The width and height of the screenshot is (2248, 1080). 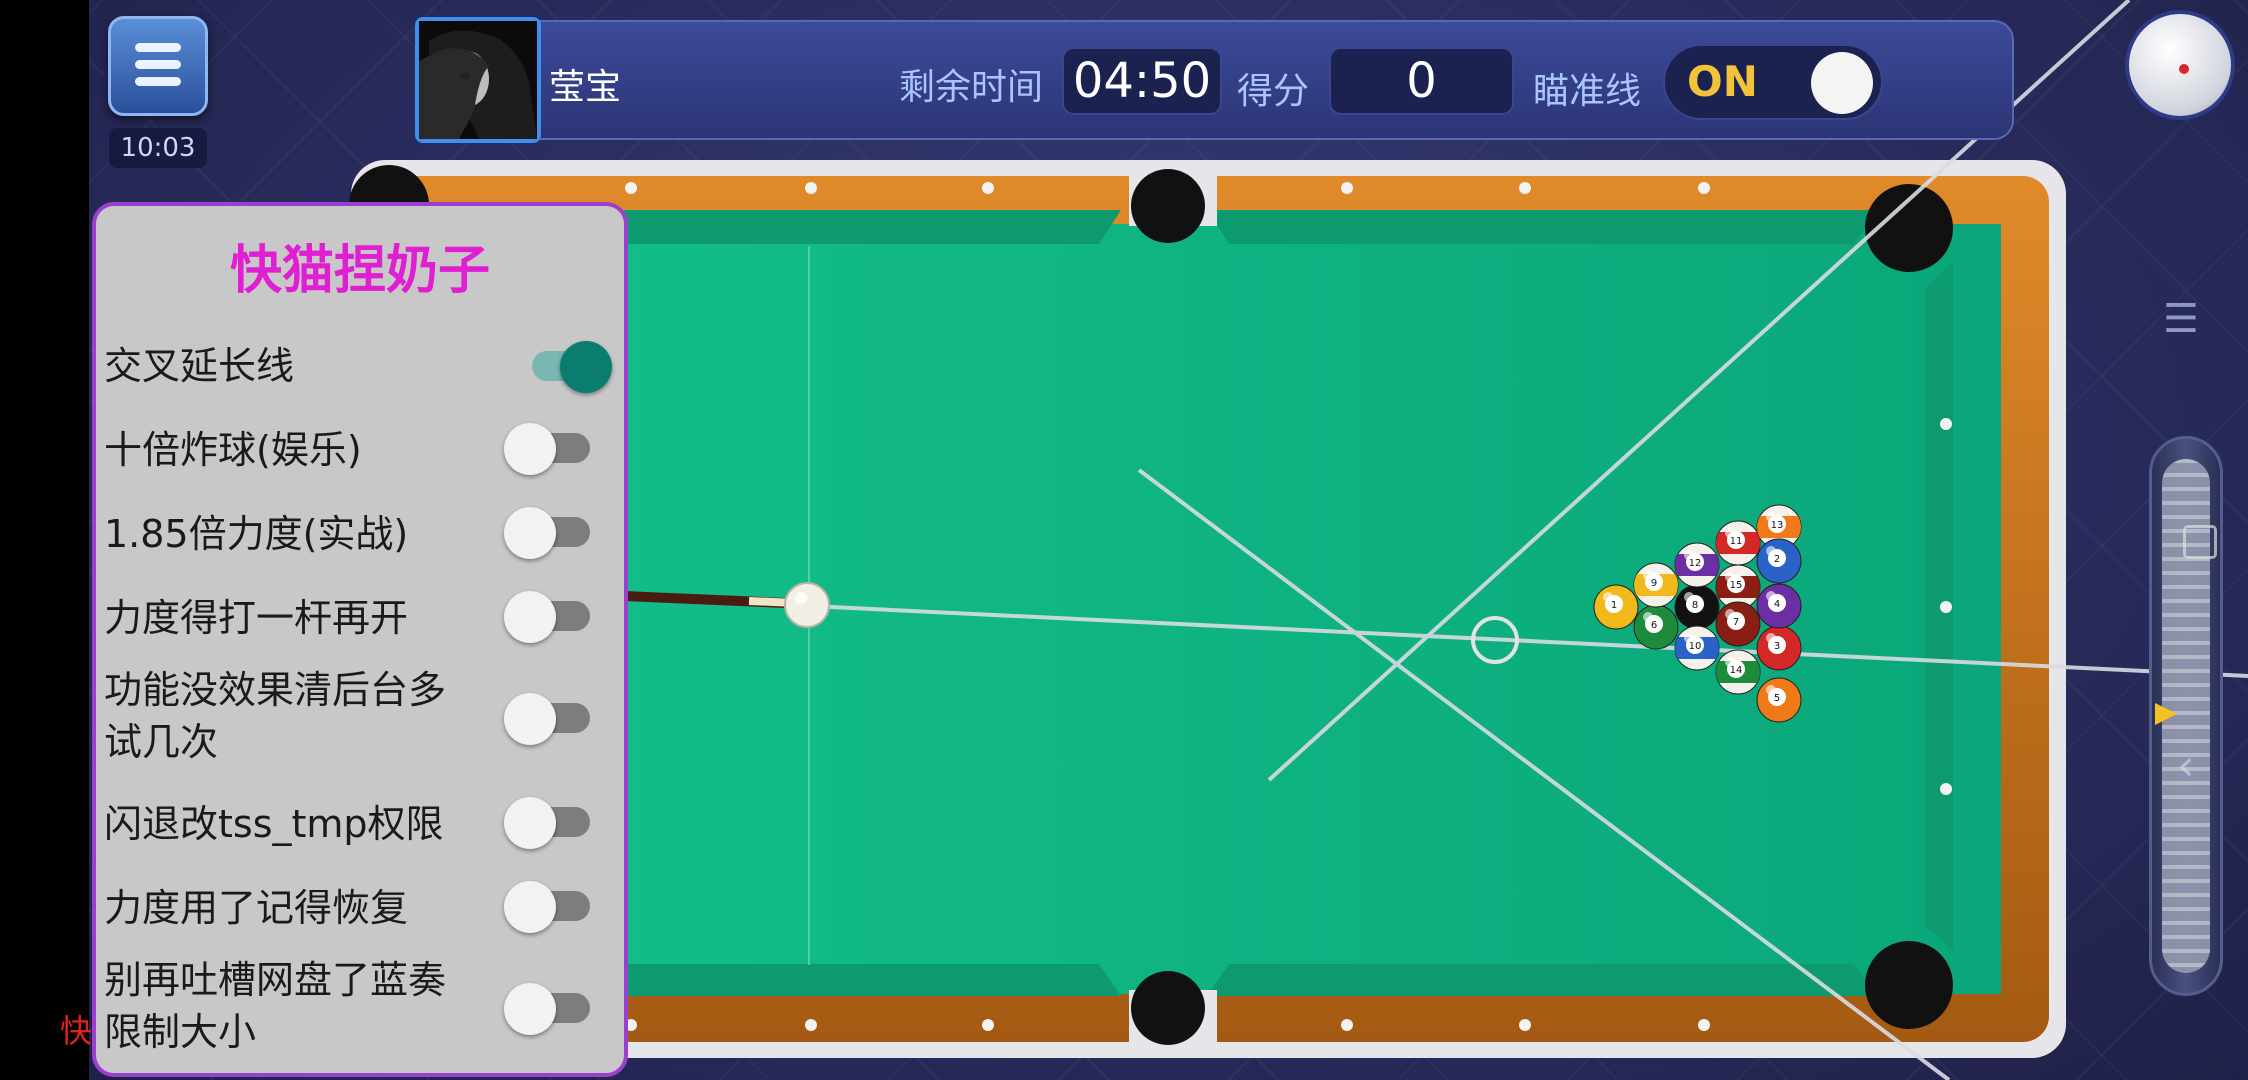 I want to click on option-toggle-retry-hint, so click(x=548, y=719).